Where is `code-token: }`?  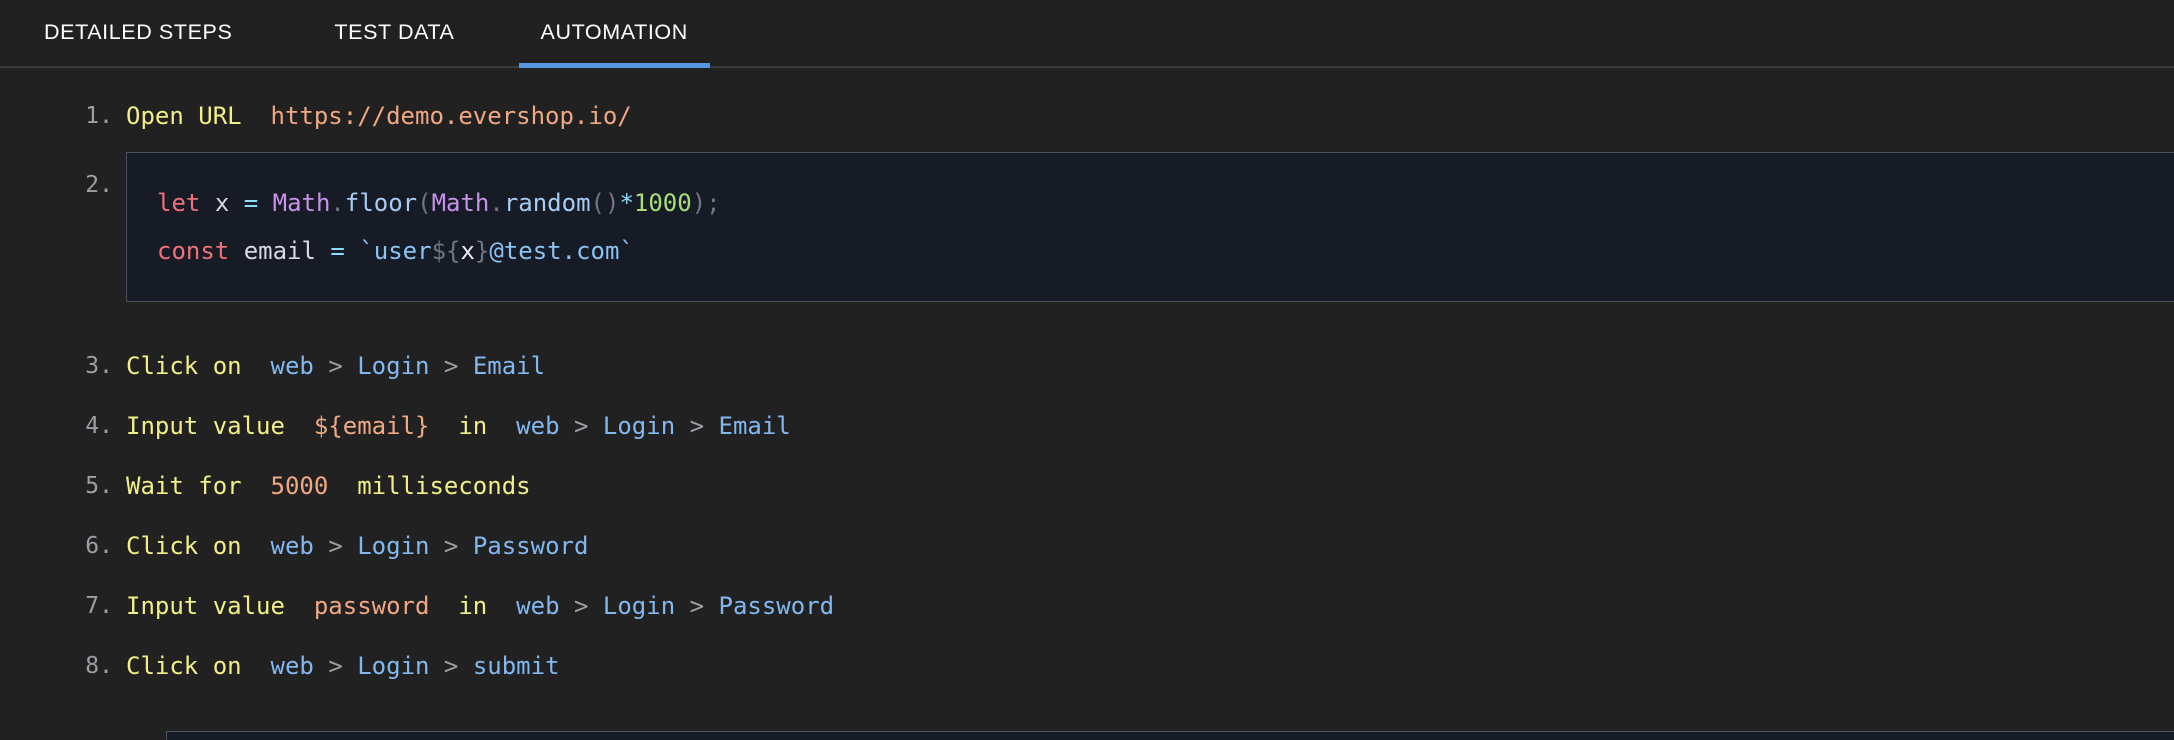
code-token: } is located at coordinates (482, 251).